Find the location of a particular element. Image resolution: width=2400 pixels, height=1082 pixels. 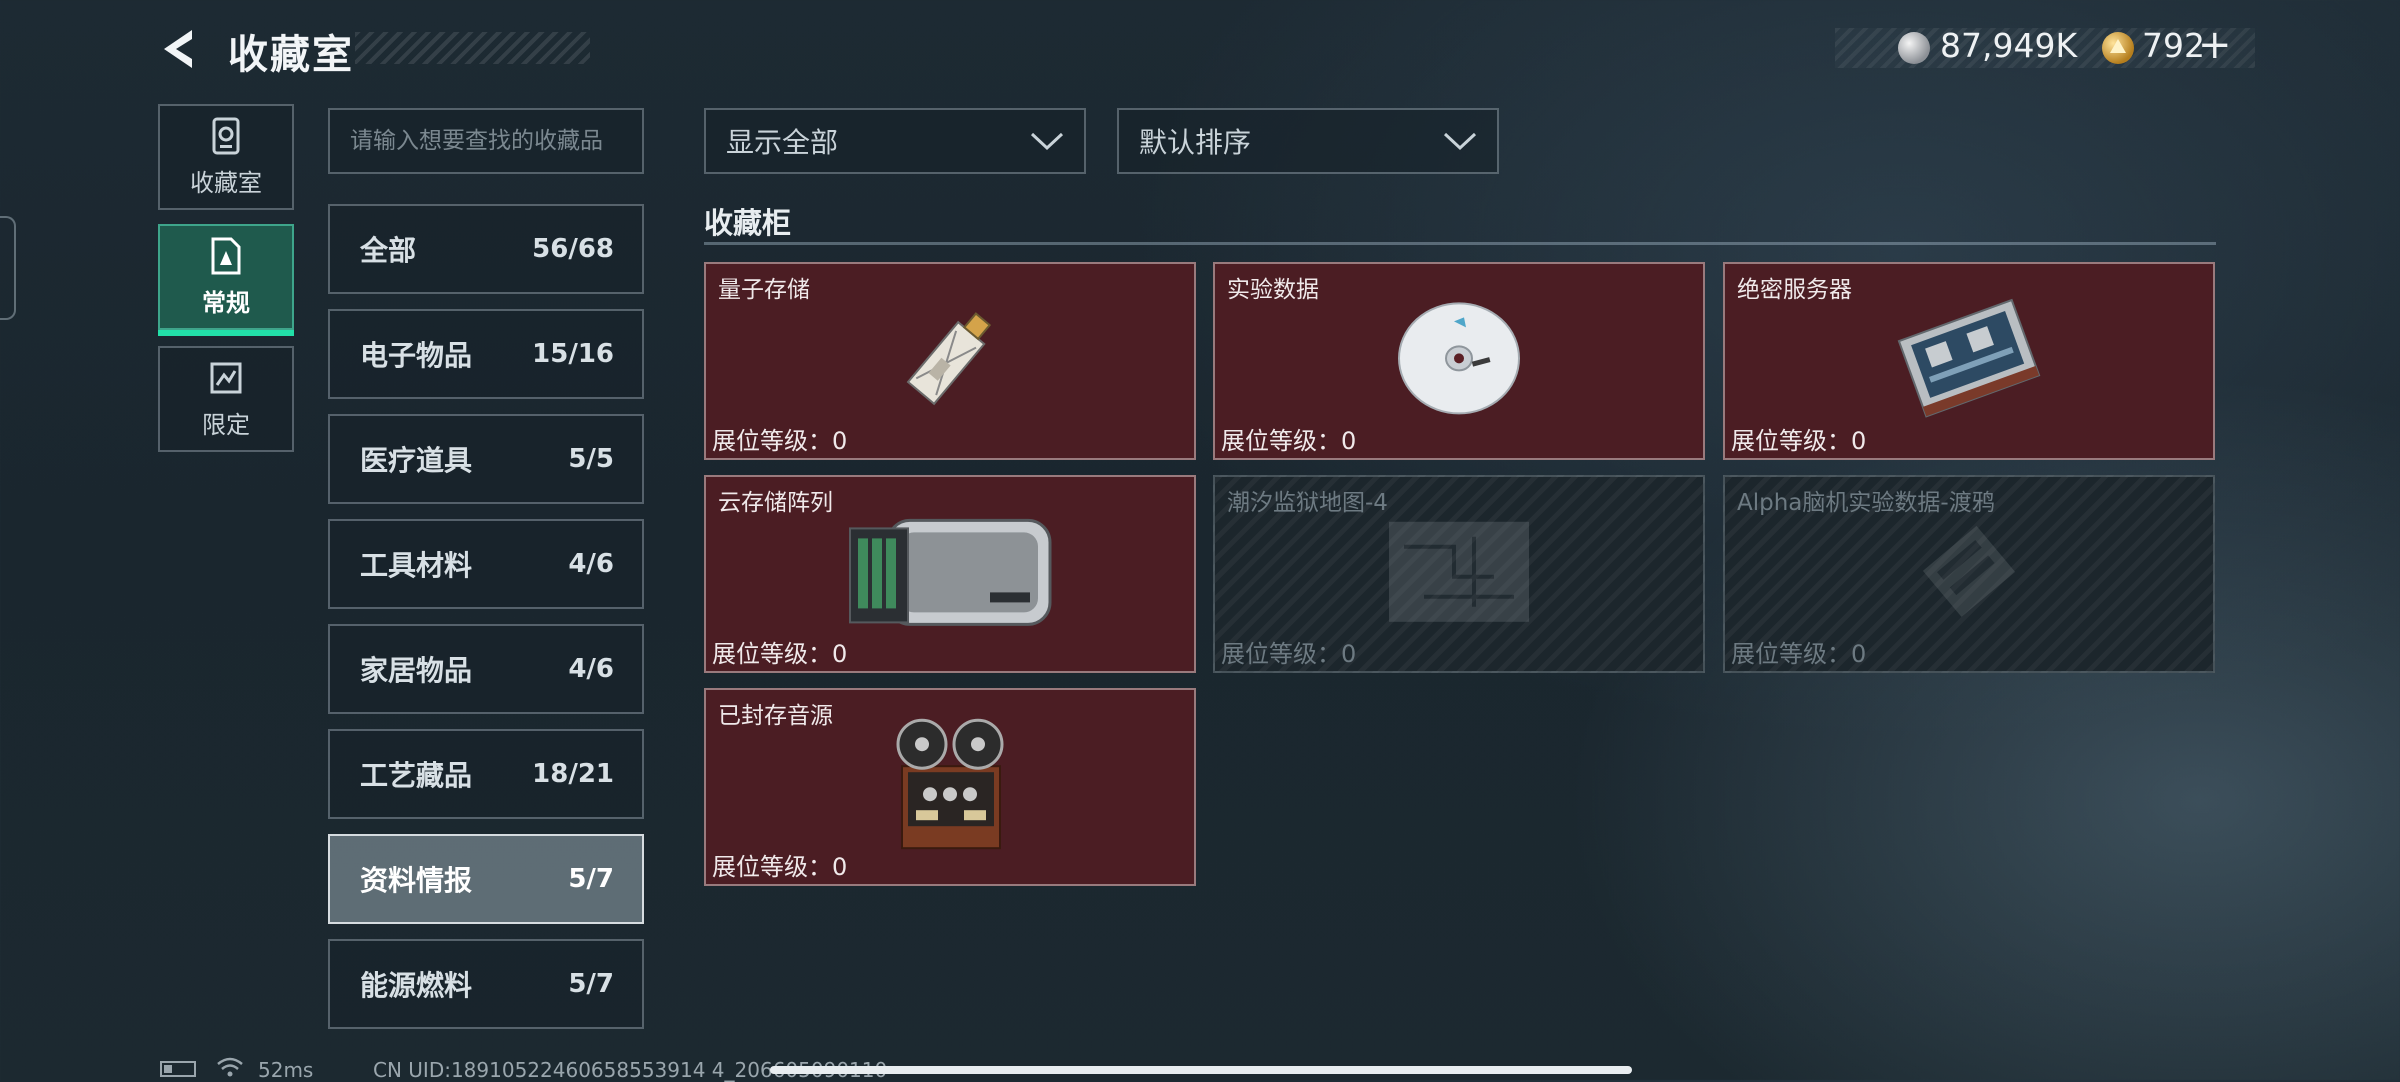

nav-tab-label: 常规 is located at coordinates (226, 302).